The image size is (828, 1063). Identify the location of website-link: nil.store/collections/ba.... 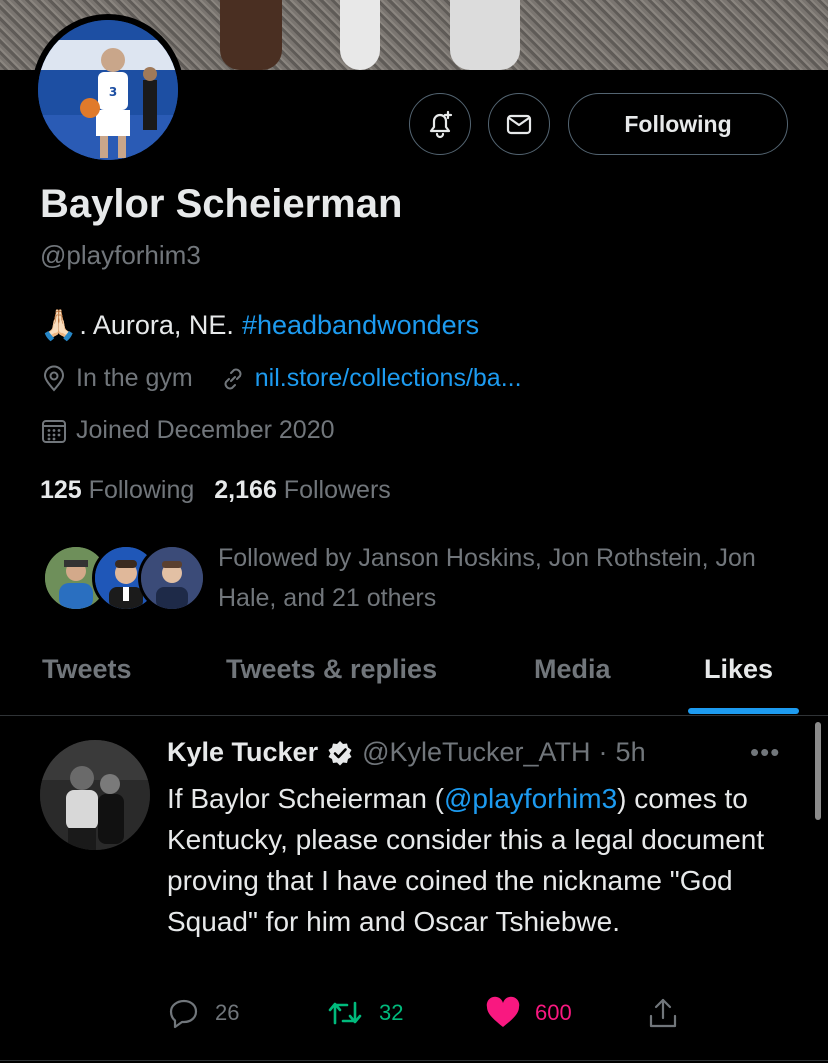
(388, 378).